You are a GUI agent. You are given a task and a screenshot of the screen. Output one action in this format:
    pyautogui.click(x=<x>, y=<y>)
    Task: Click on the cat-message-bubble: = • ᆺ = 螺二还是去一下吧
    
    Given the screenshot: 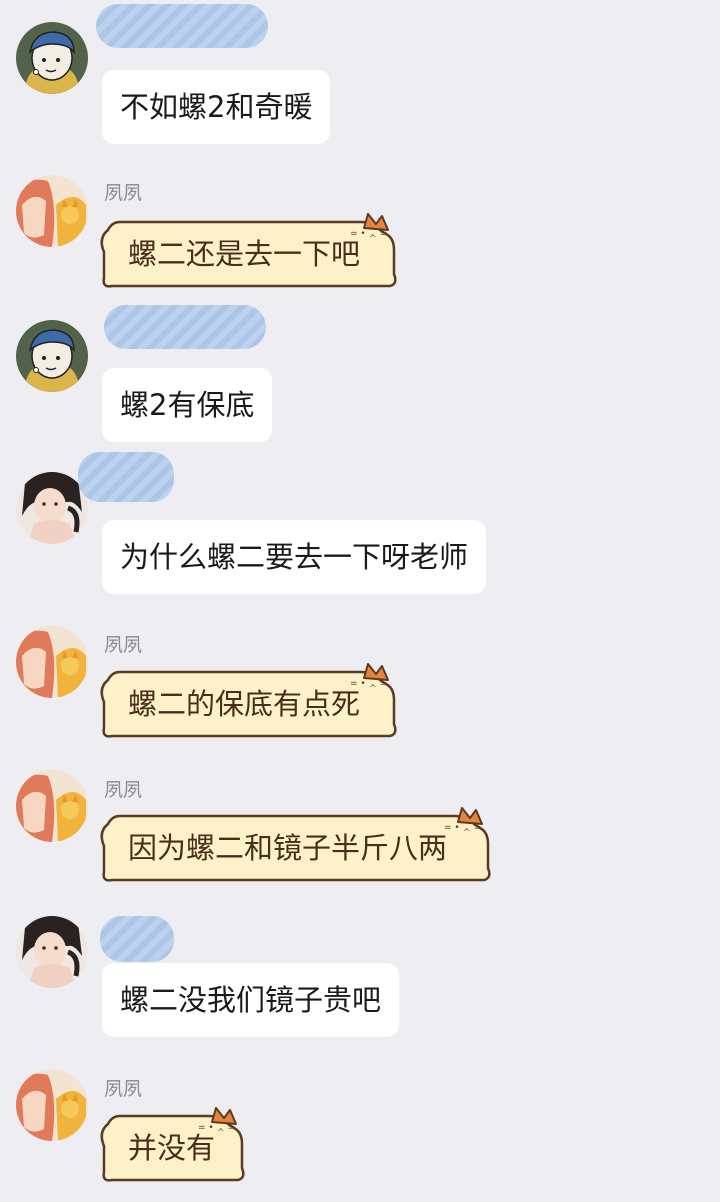 What is the action you would take?
    pyautogui.click(x=251, y=252)
    